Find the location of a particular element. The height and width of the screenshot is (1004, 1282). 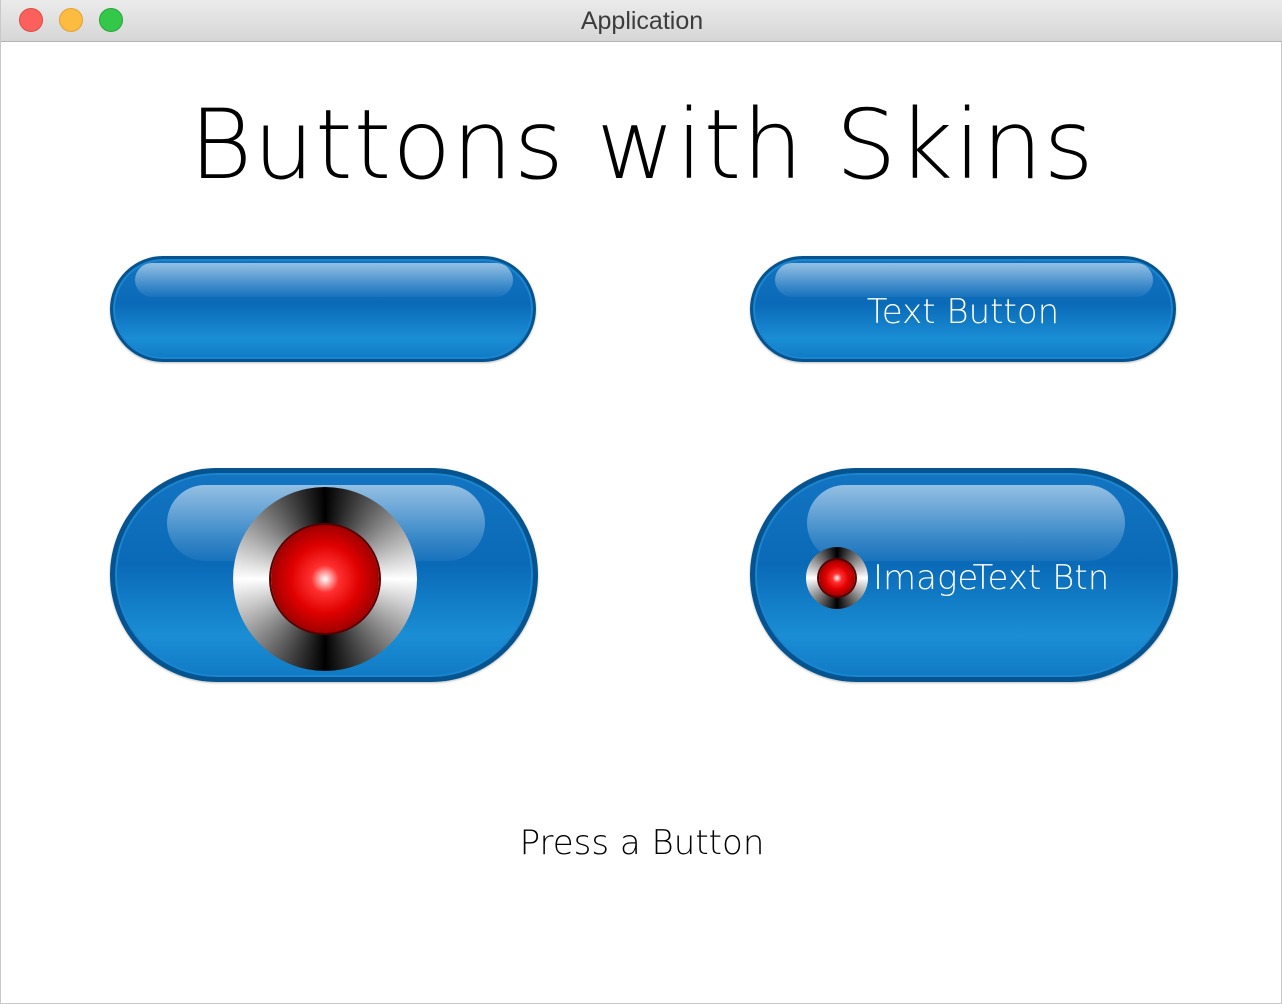

text-button: Text Button is located at coordinates (963, 309).